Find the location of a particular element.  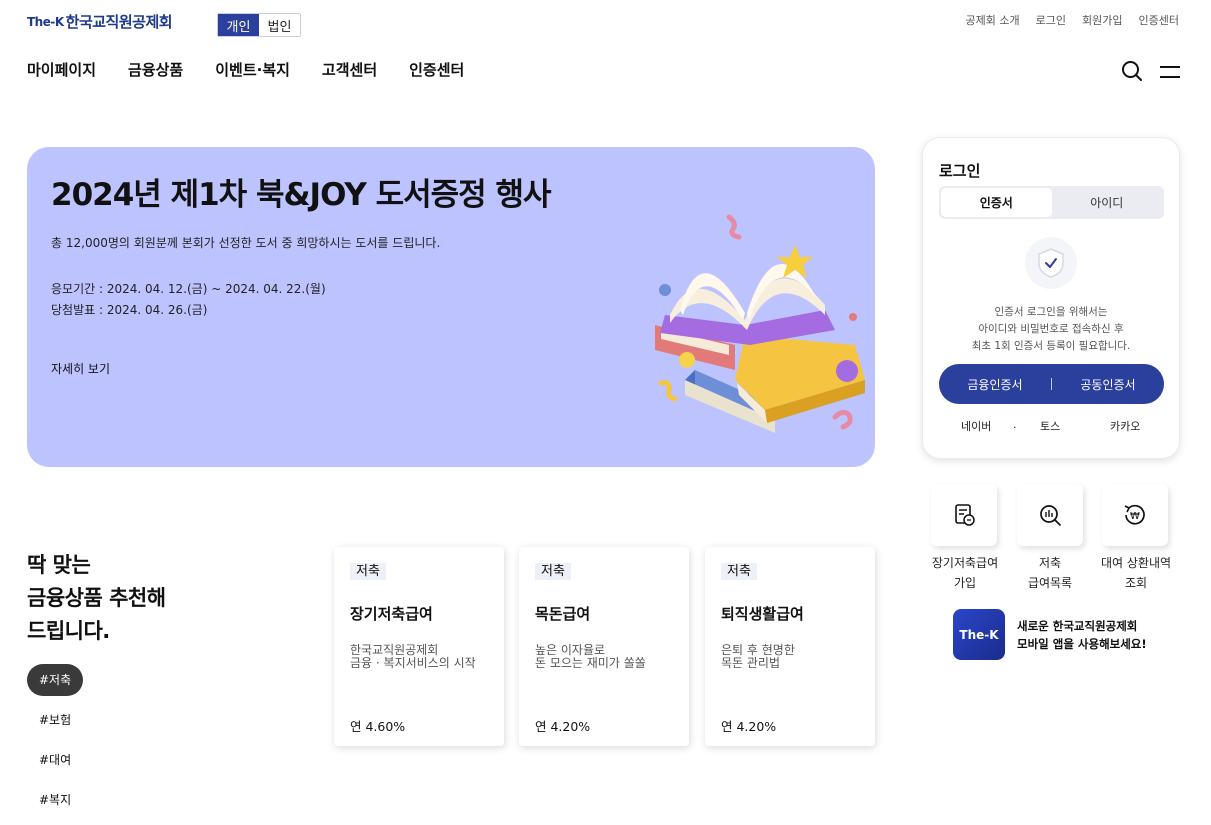

member-type-toggle: 개인 법인 is located at coordinates (259, 25).